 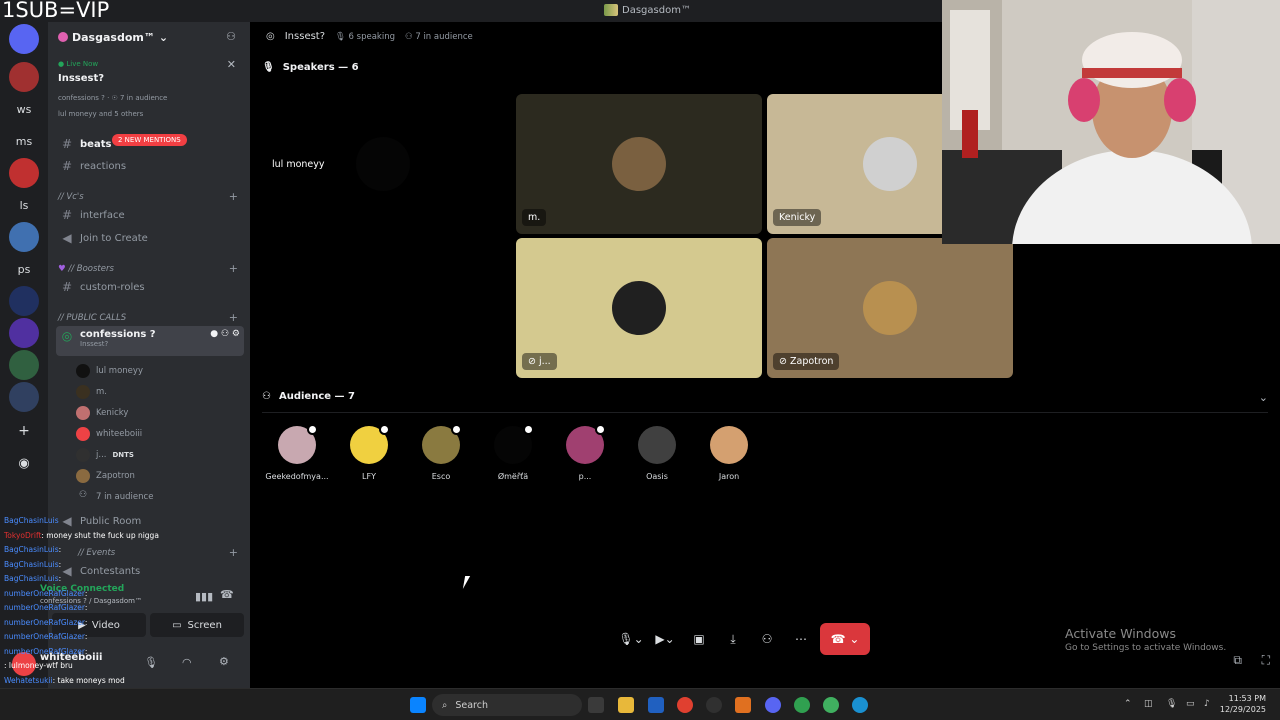 I want to click on chevron-down-icon: ⌄, so click(x=1263, y=397).